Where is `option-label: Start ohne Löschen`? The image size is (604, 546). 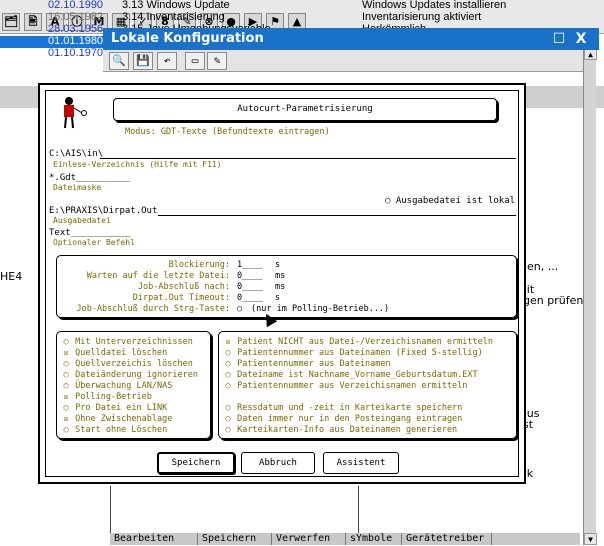
option-label: Start ohne Löschen is located at coordinates (121, 430).